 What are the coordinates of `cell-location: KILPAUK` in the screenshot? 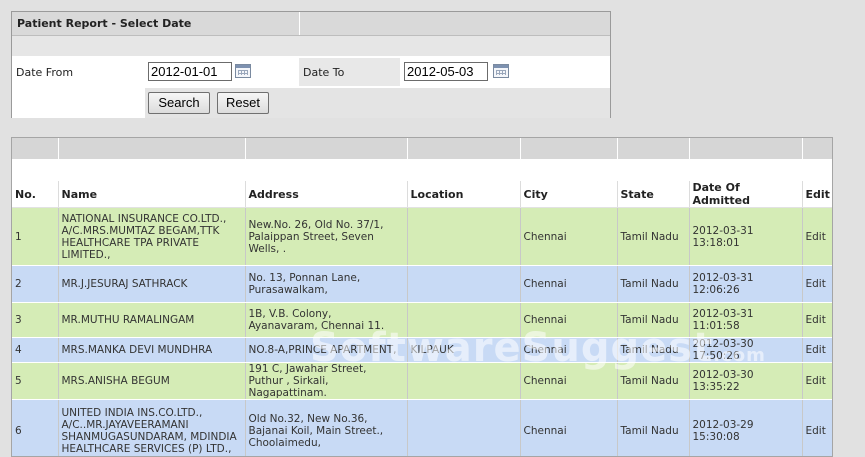 It's located at (463, 350).